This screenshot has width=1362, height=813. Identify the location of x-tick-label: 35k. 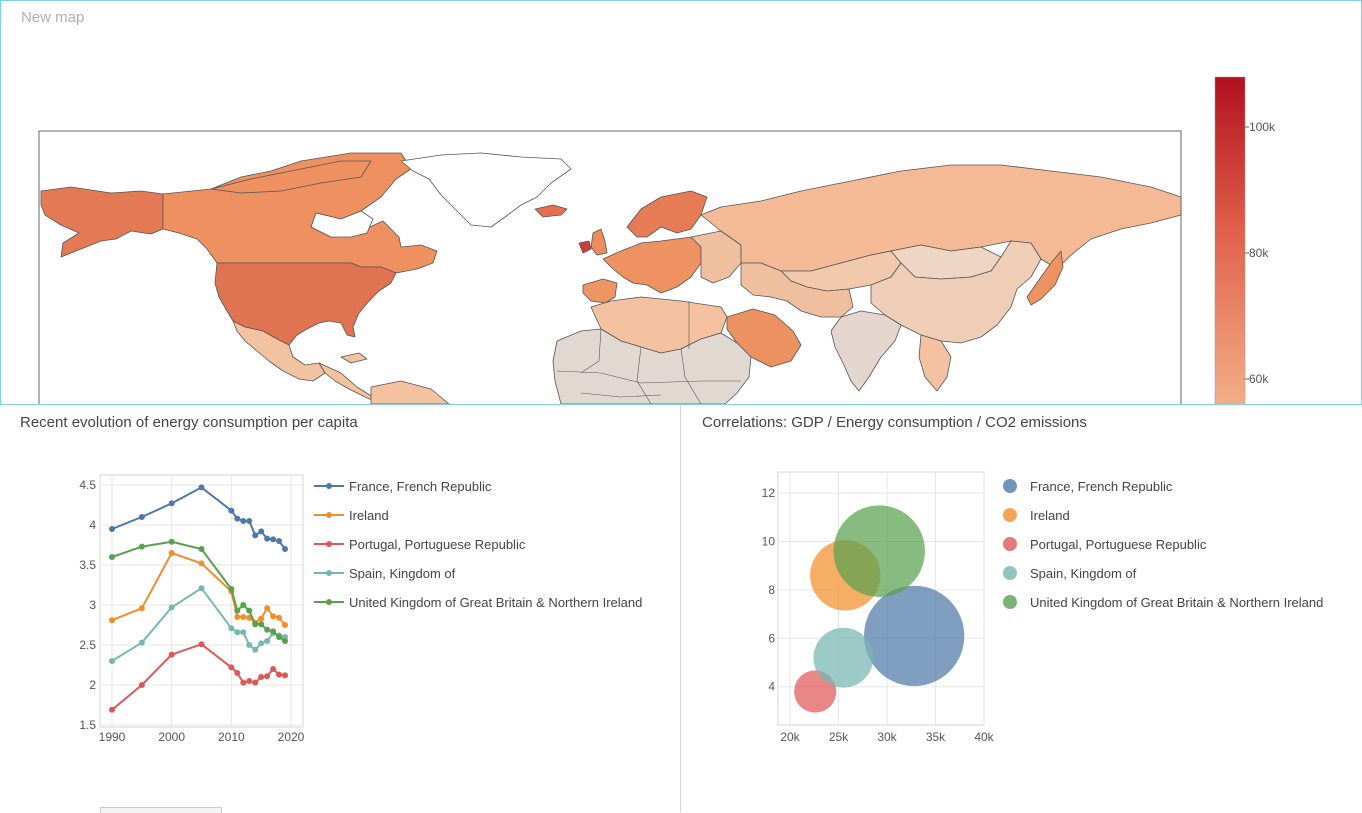
(936, 737).